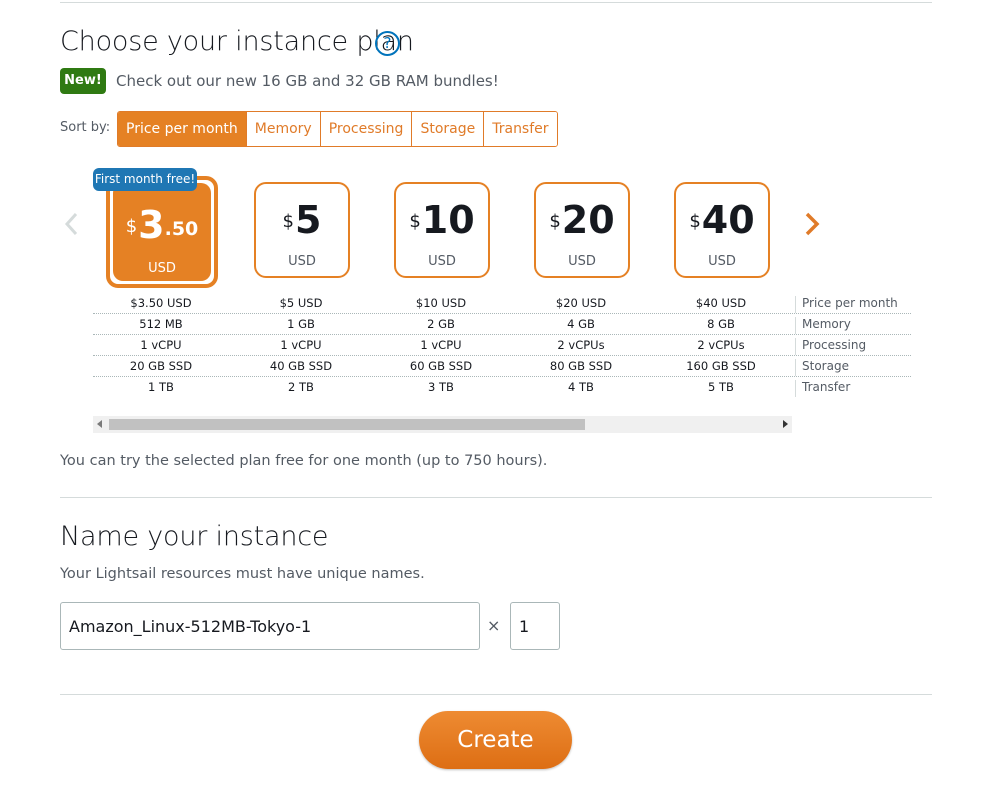 Image resolution: width=996 pixels, height=795 pixels. I want to click on sort-transfer-button: Transfer, so click(520, 129).